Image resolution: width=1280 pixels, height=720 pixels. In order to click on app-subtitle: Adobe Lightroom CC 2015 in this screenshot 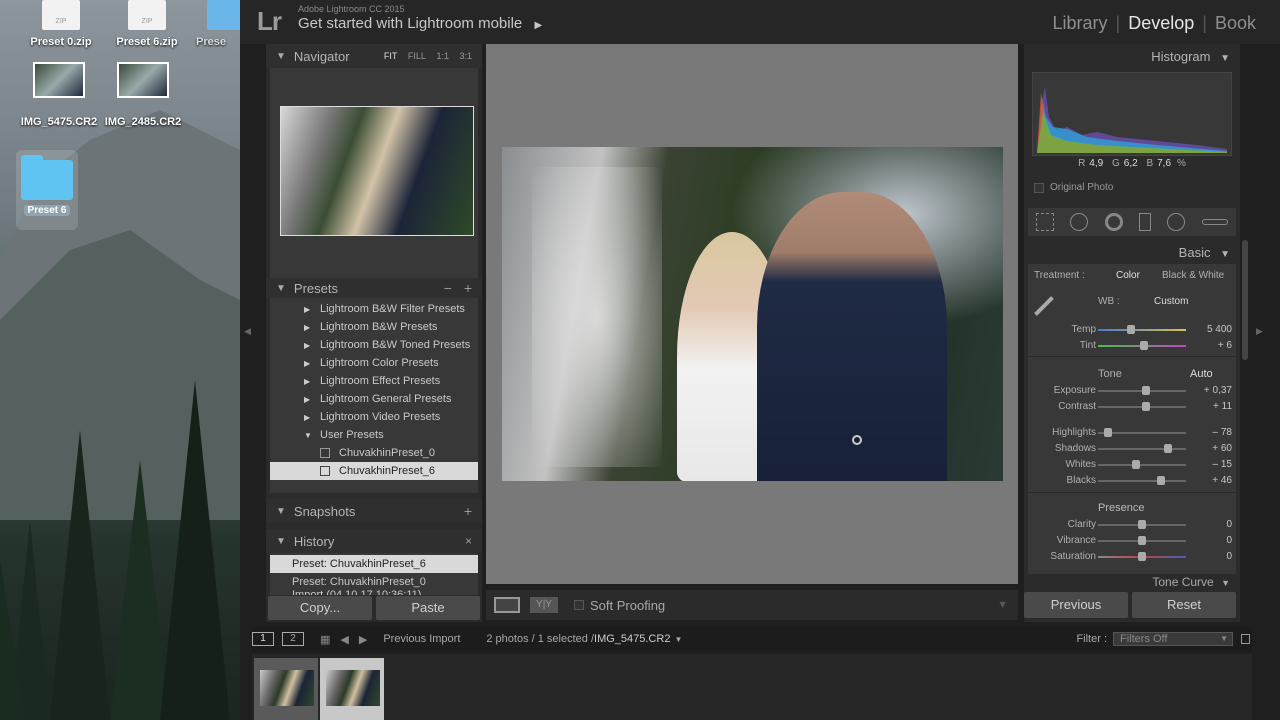, I will do `click(351, 9)`.